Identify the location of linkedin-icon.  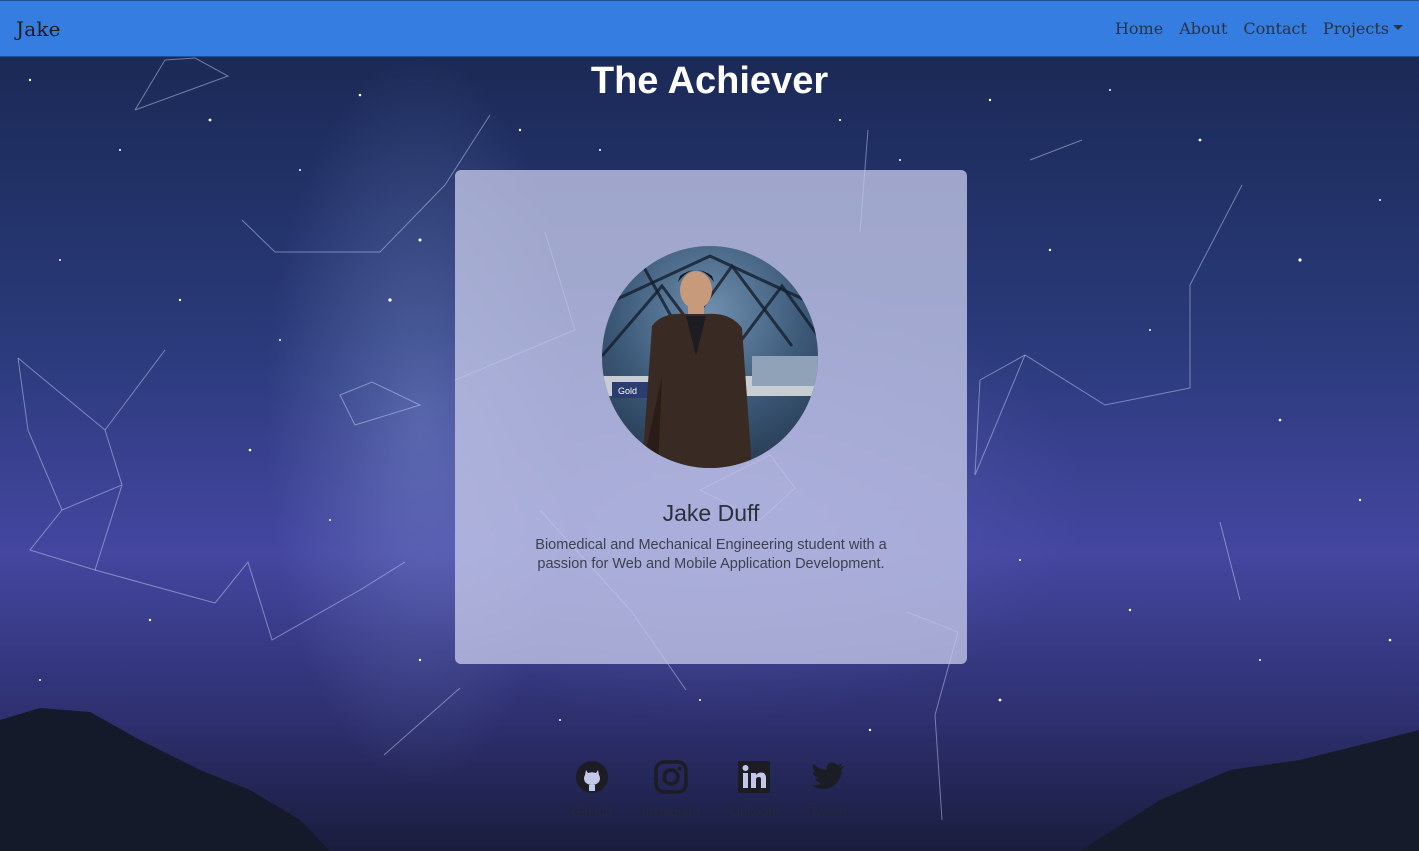
(754, 777).